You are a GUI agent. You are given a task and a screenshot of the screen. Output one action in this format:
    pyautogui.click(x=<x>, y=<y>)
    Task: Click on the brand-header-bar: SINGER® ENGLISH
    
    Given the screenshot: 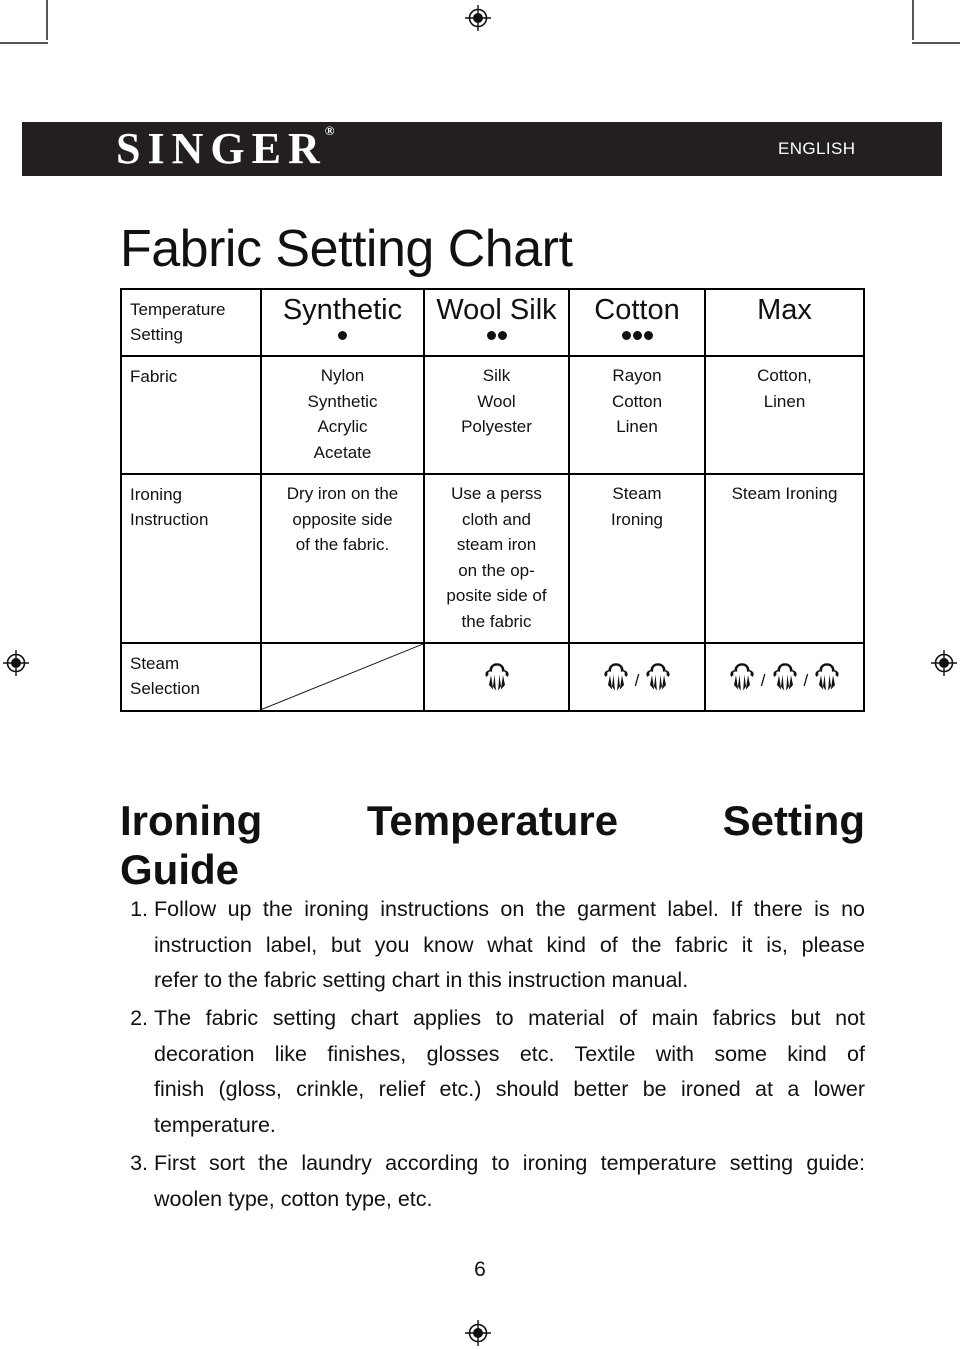 What is the action you would take?
    pyautogui.click(x=482, y=149)
    